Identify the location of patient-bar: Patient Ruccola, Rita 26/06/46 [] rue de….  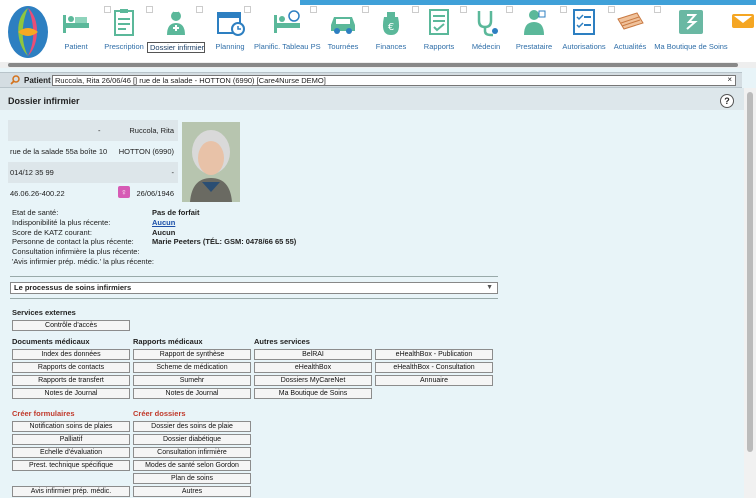
(371, 80).